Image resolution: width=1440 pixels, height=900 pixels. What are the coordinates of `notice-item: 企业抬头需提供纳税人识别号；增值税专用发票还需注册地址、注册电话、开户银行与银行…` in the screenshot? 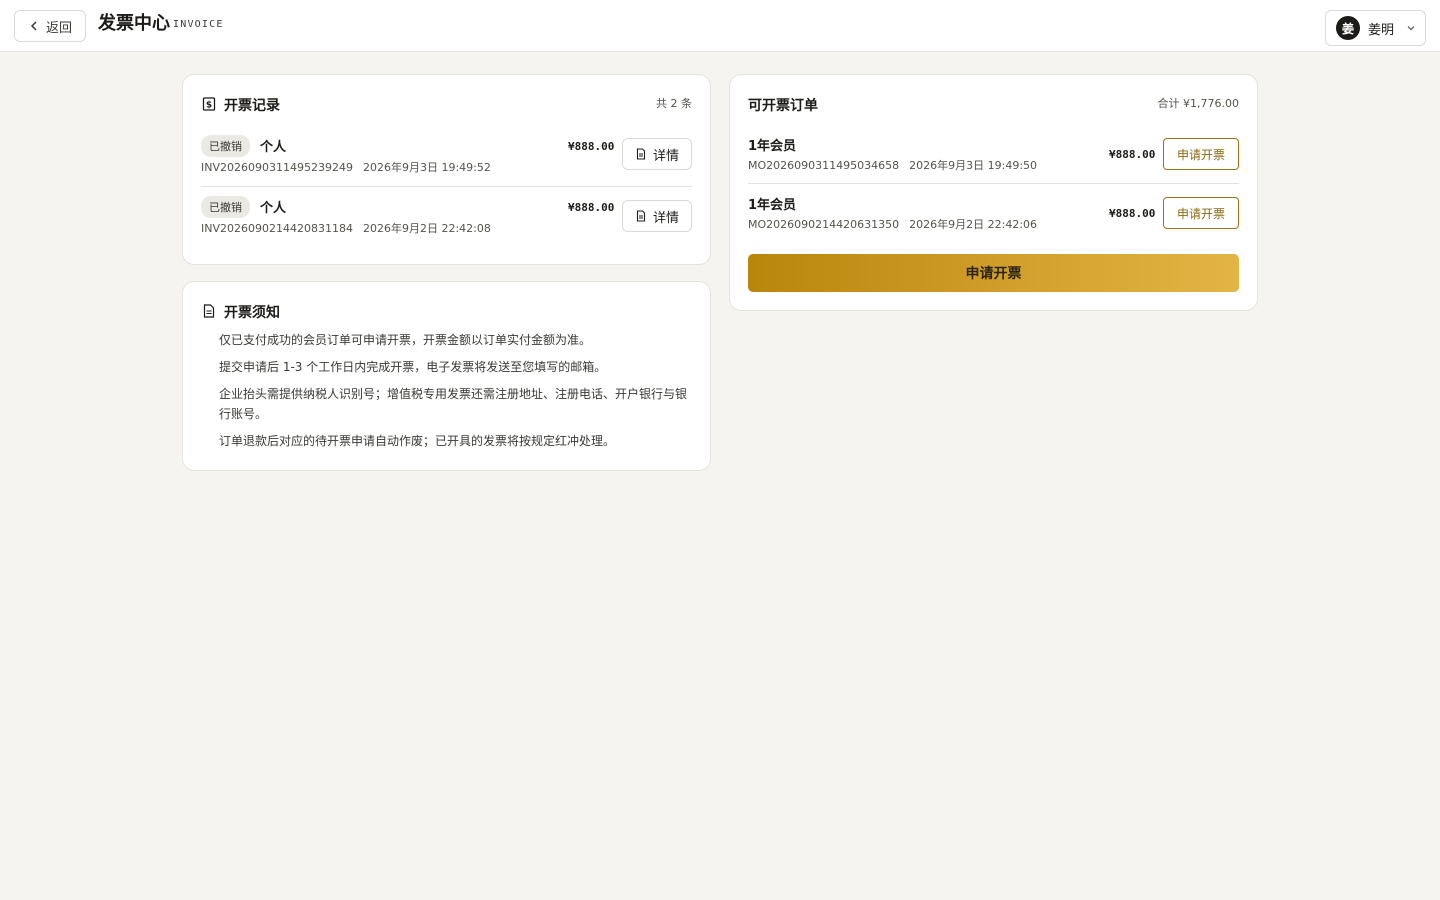 It's located at (453, 404).